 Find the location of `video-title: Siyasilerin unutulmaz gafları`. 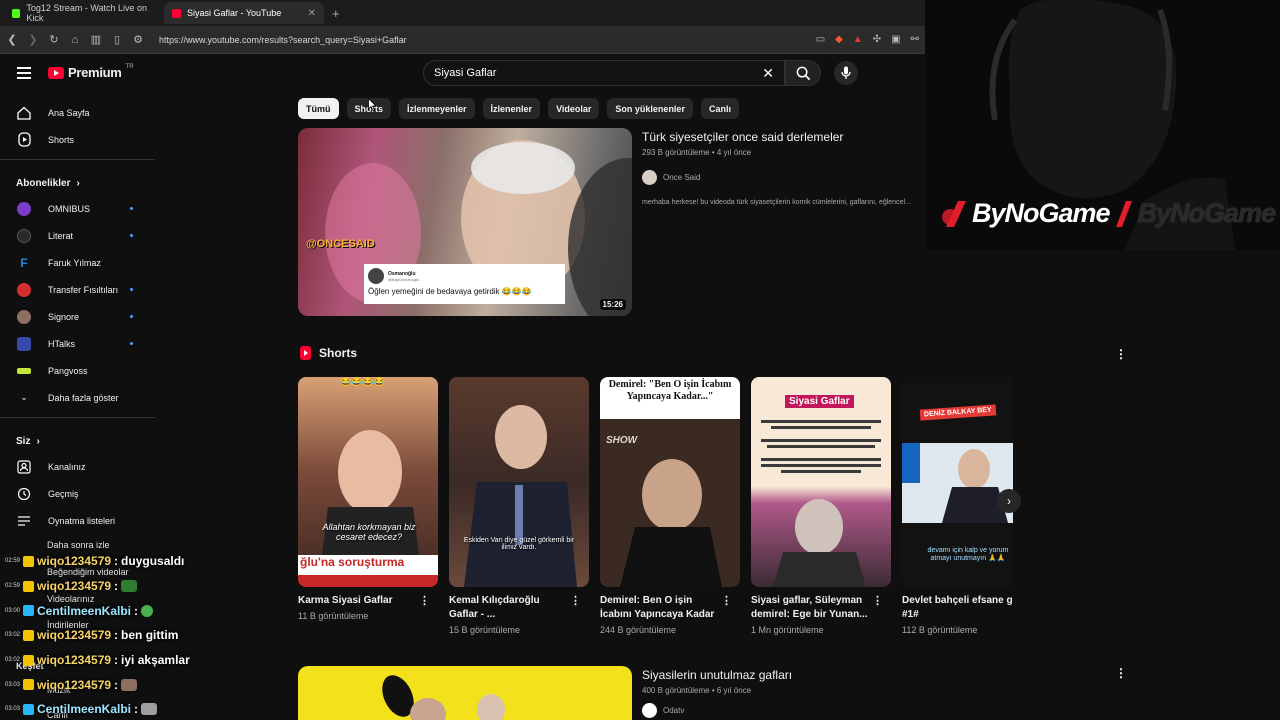

video-title: Siyasilerin unutulmaz gafları is located at coordinates (882, 675).